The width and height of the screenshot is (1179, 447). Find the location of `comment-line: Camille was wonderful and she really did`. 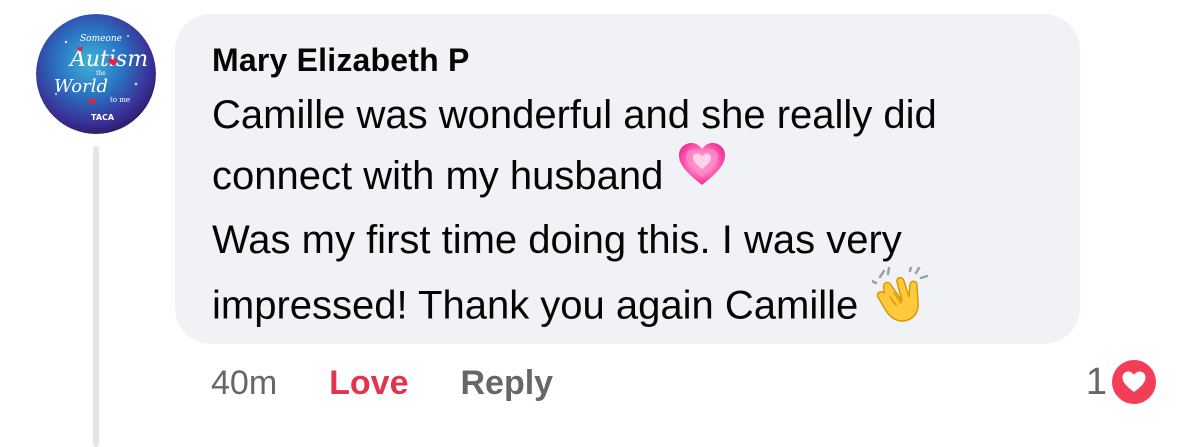

comment-line: Camille was wonderful and she really did is located at coordinates (574, 115).